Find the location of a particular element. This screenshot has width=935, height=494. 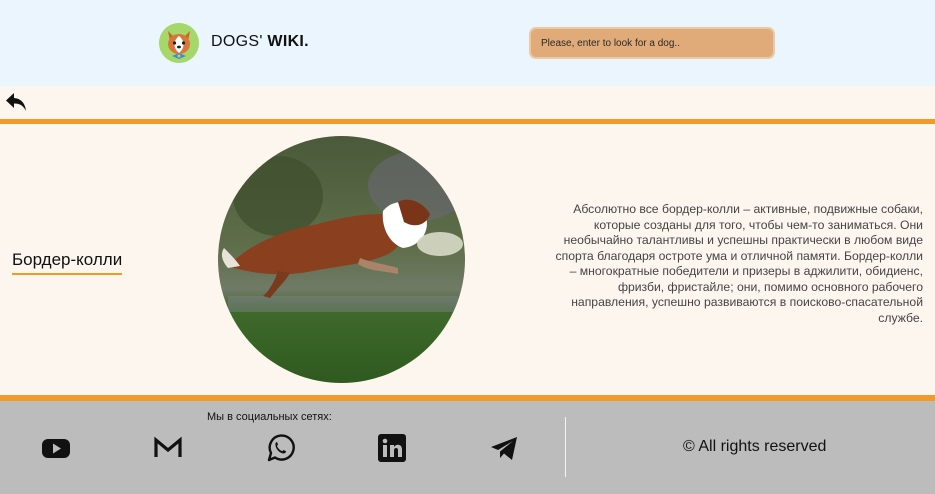

top-divider is located at coordinates (467, 121).